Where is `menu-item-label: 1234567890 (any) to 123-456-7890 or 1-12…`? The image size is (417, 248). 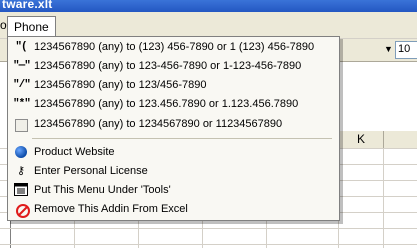
menu-item-label: 1234567890 (any) to 123-456-7890 or 1-12… is located at coordinates (168, 66).